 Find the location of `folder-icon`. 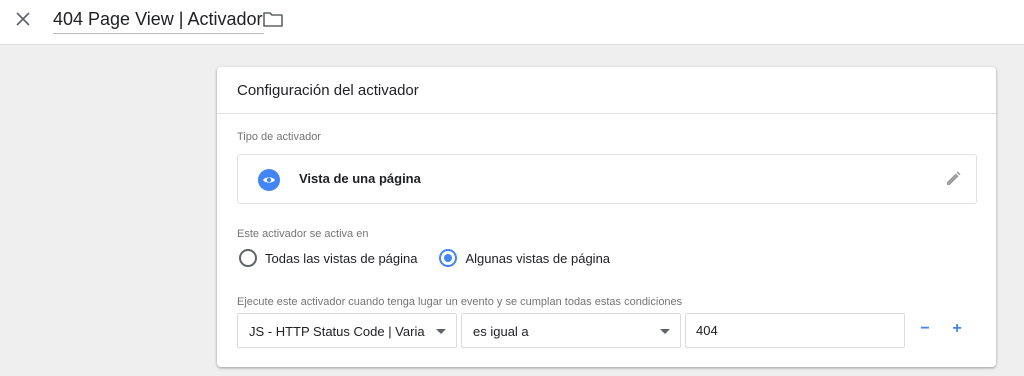

folder-icon is located at coordinates (273, 19).